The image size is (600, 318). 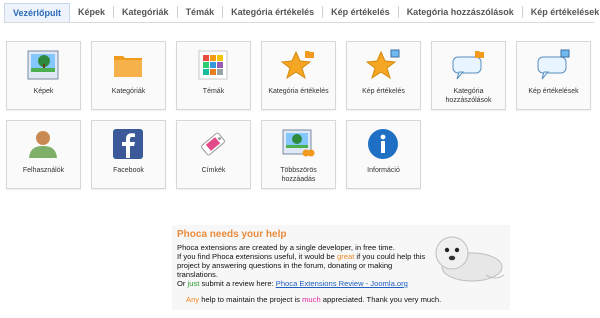 I want to click on tile-kategoria-ertekeles: Kategória értékelés, so click(x=298, y=75).